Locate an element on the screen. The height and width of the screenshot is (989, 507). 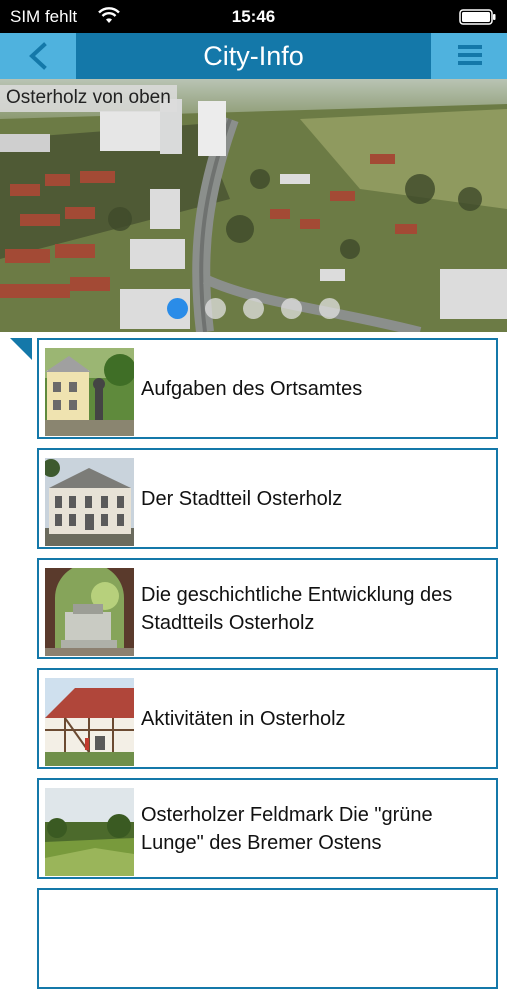
list-item-label: Der Stadtteil Osterholz is located at coordinates (242, 498).